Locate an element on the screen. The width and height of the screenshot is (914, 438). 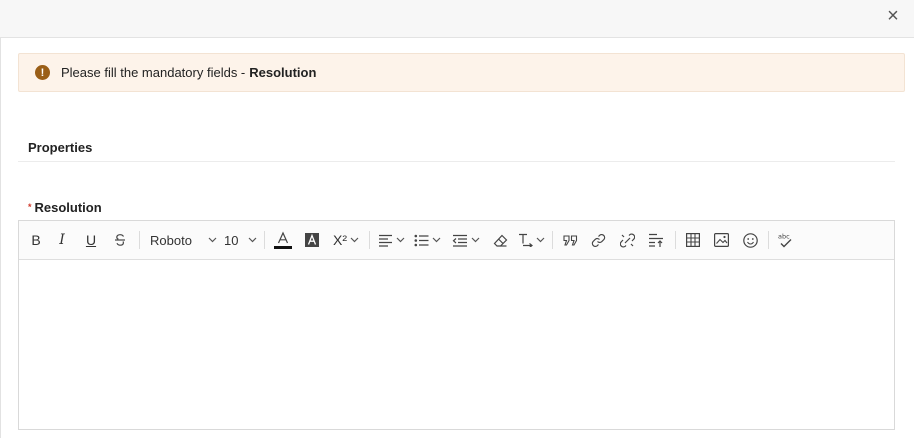
list-button is located at coordinates (427, 240).